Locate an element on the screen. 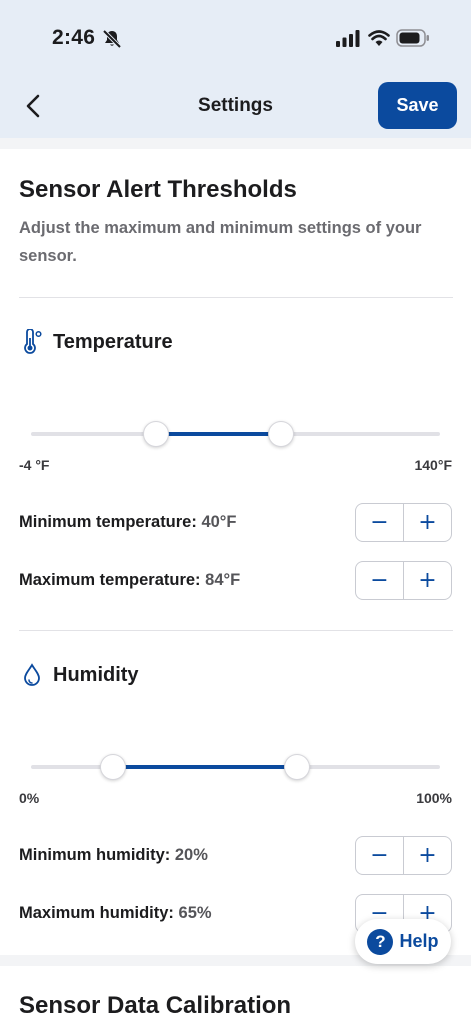 This screenshot has height=1024, width=471. min-temperature-row: Minimum temperature: 40°F is located at coordinates (127, 522).